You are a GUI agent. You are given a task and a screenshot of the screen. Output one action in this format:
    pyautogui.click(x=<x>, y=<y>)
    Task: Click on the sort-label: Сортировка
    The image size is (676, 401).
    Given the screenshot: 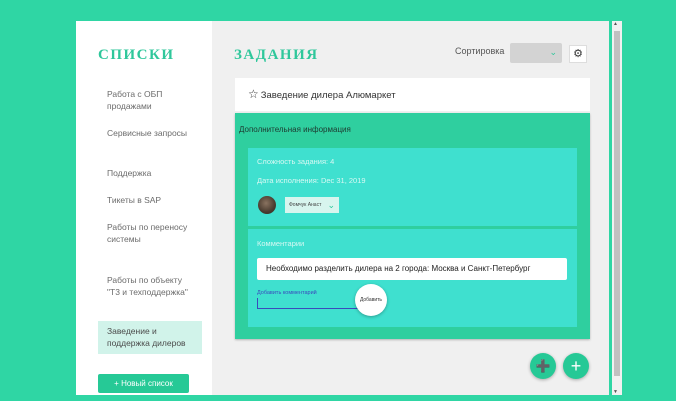 What is the action you would take?
    pyautogui.click(x=480, y=51)
    